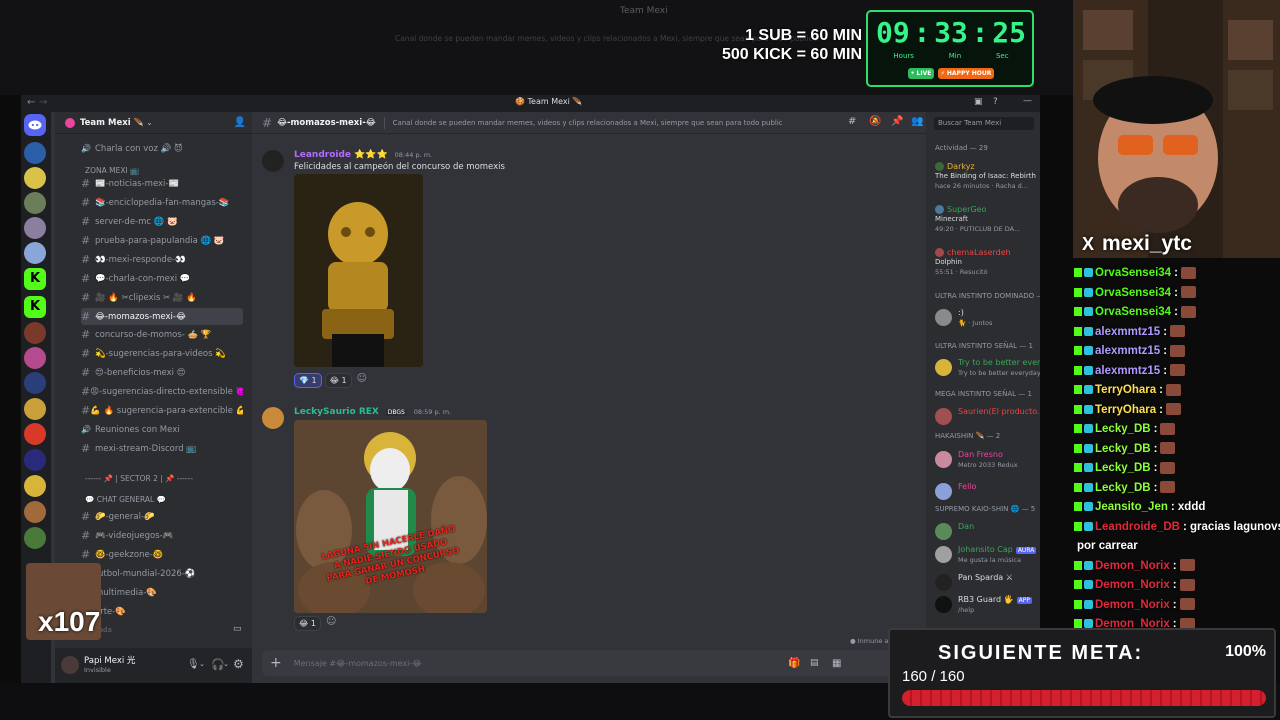 The height and width of the screenshot is (720, 1280). What do you see at coordinates (162, 353) in the screenshot?
I see `channel-item: # 💫-sugerencias-para-videos 💫` at bounding box center [162, 353].